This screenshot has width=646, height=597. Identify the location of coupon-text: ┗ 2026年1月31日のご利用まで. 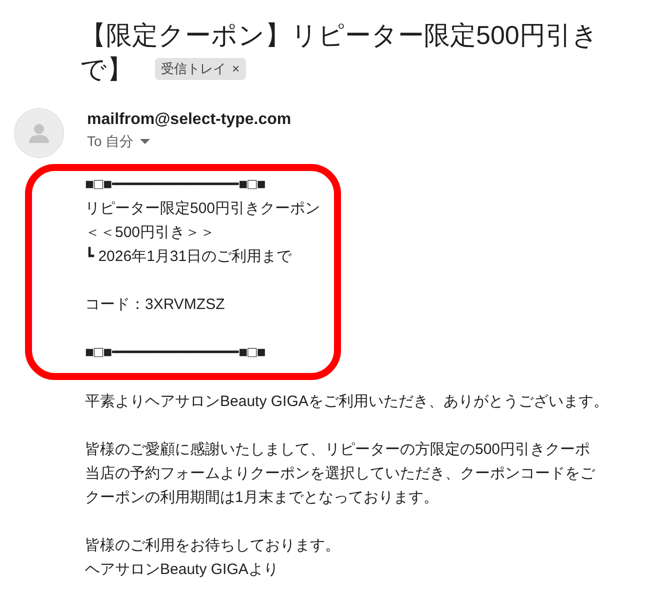
(189, 256).